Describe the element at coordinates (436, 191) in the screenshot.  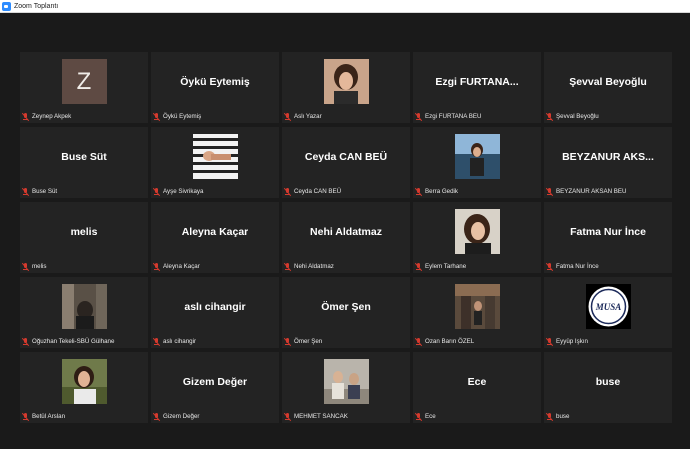
I see `participant-nameplate: Berra Gedik` at that location.